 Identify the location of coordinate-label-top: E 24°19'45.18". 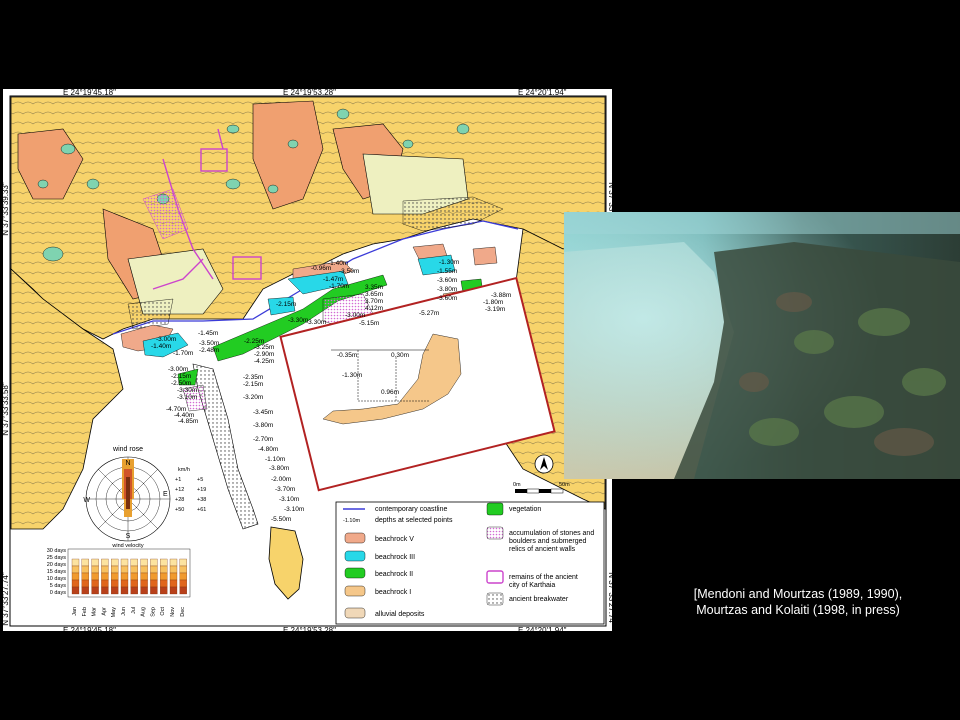
(89, 93).